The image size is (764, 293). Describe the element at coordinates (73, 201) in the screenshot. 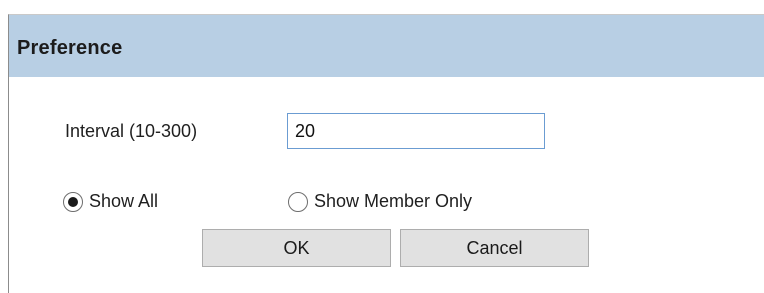

I see `show-all-radio` at that location.